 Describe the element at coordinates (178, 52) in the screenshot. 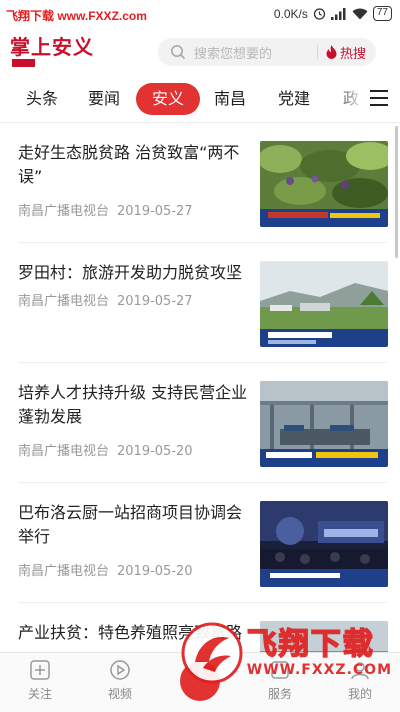

I see `search-icon` at that location.